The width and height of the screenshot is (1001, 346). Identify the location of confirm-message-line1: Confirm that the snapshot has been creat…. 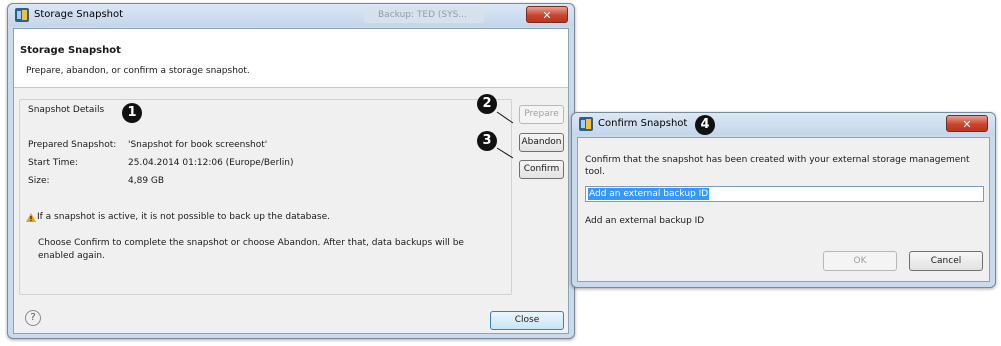
(777, 160).